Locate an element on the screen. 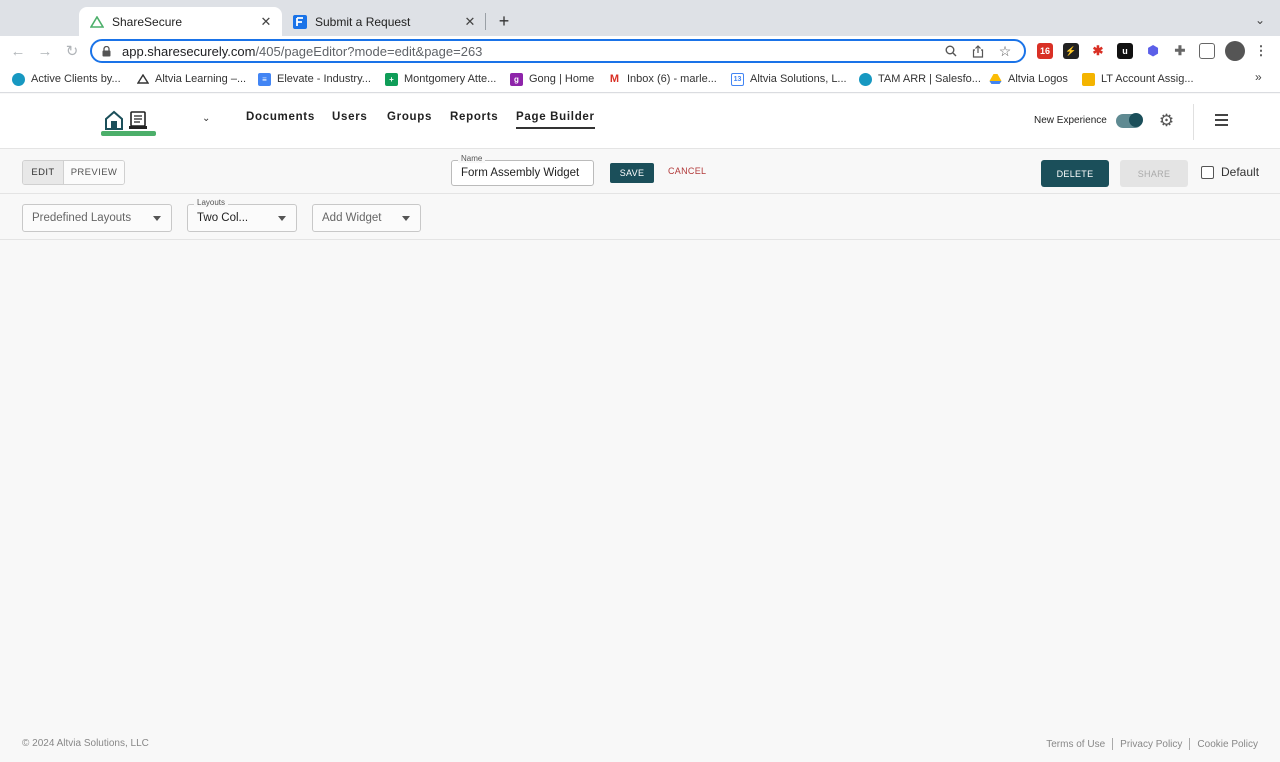 This screenshot has width=1280, height=762. share-button: SHARE is located at coordinates (1154, 173).